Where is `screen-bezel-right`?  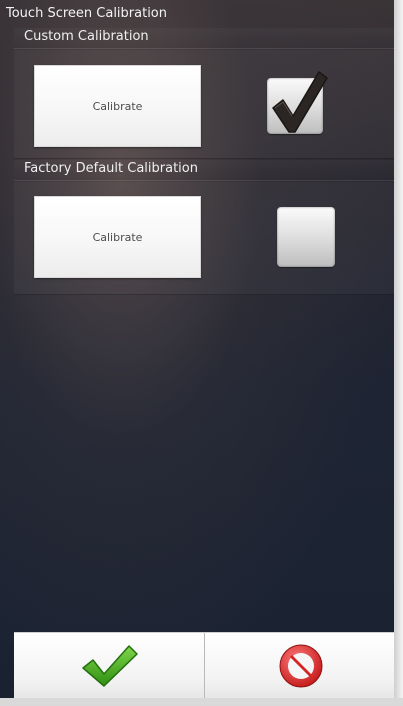
screen-bezel-right is located at coordinates (398, 353).